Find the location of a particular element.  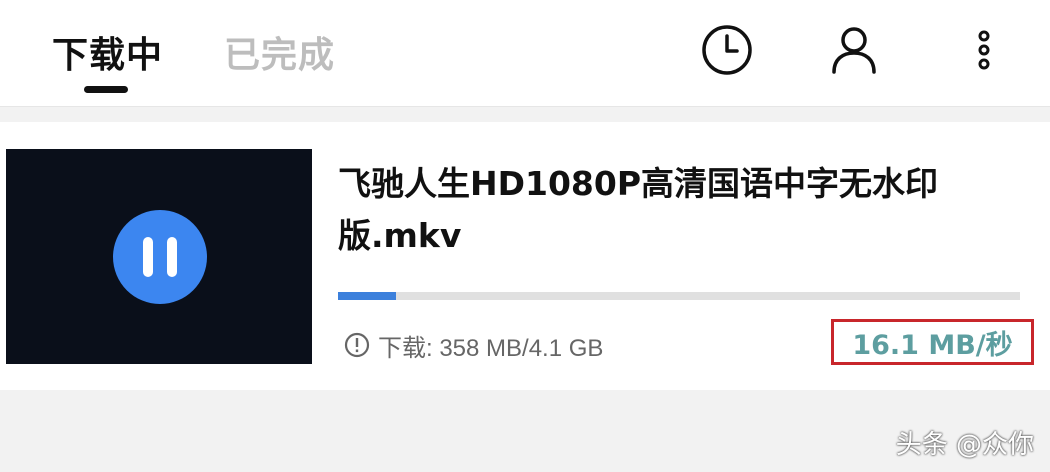

tab-completed: 已完成 is located at coordinates (279, 52).